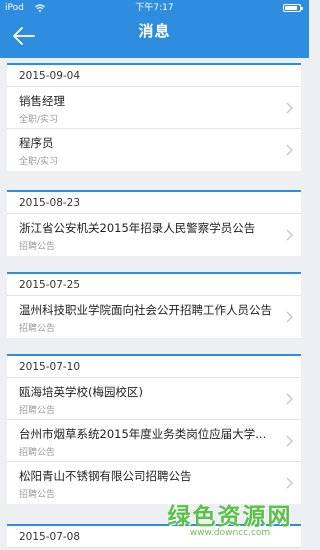 Image resolution: width=320 pixels, height=550 pixels. Describe the element at coordinates (154, 76) in the screenshot. I see `group-date: 2015-09-04` at that location.